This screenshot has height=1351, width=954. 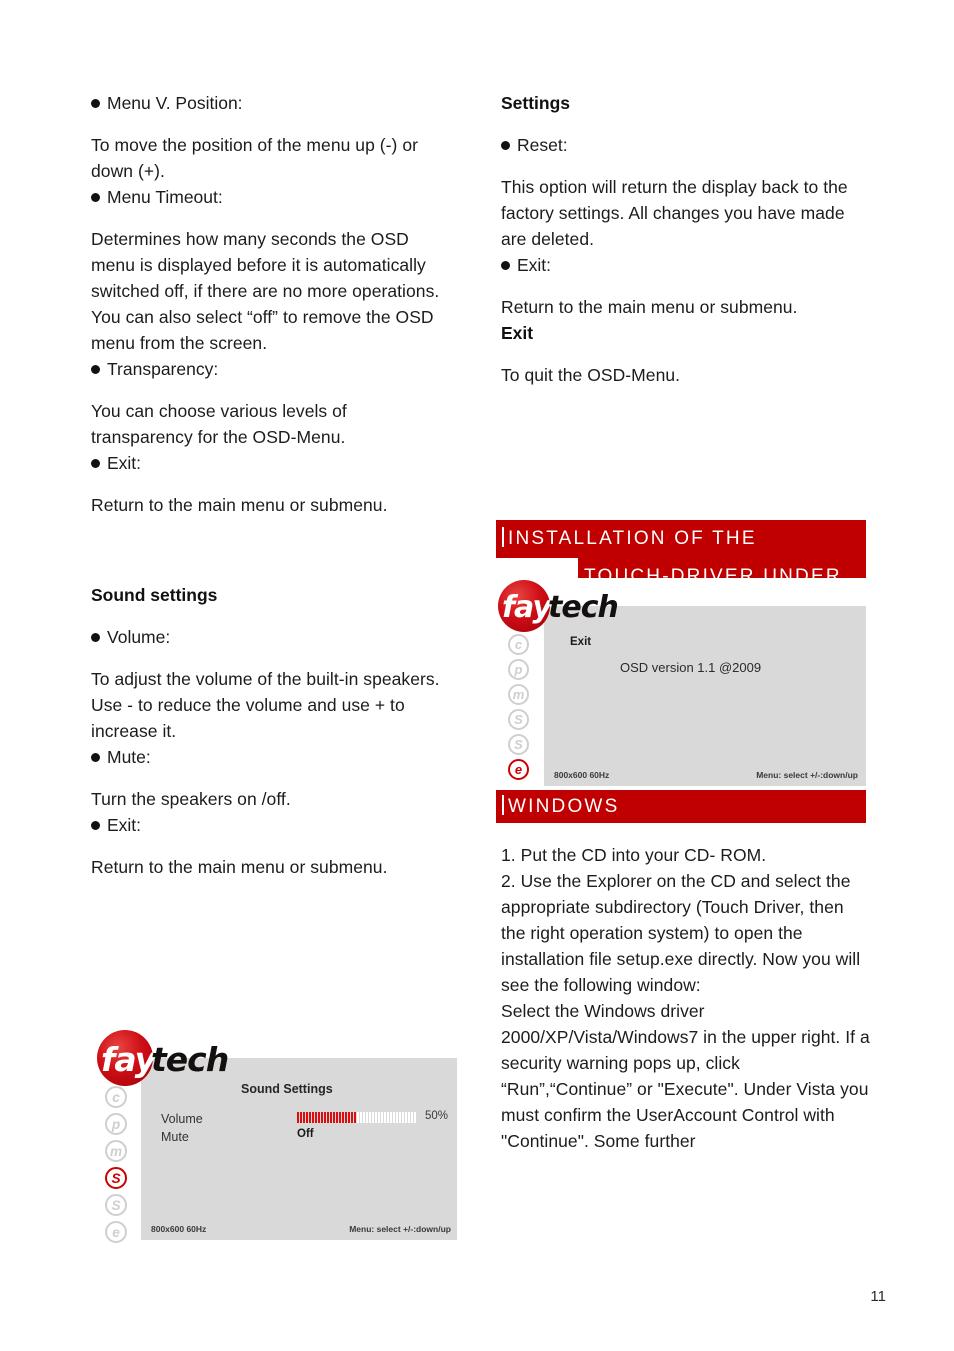 What do you see at coordinates (239, 505) in the screenshot?
I see `paragraph-exit-osd: Return to the main menu or submenu.` at bounding box center [239, 505].